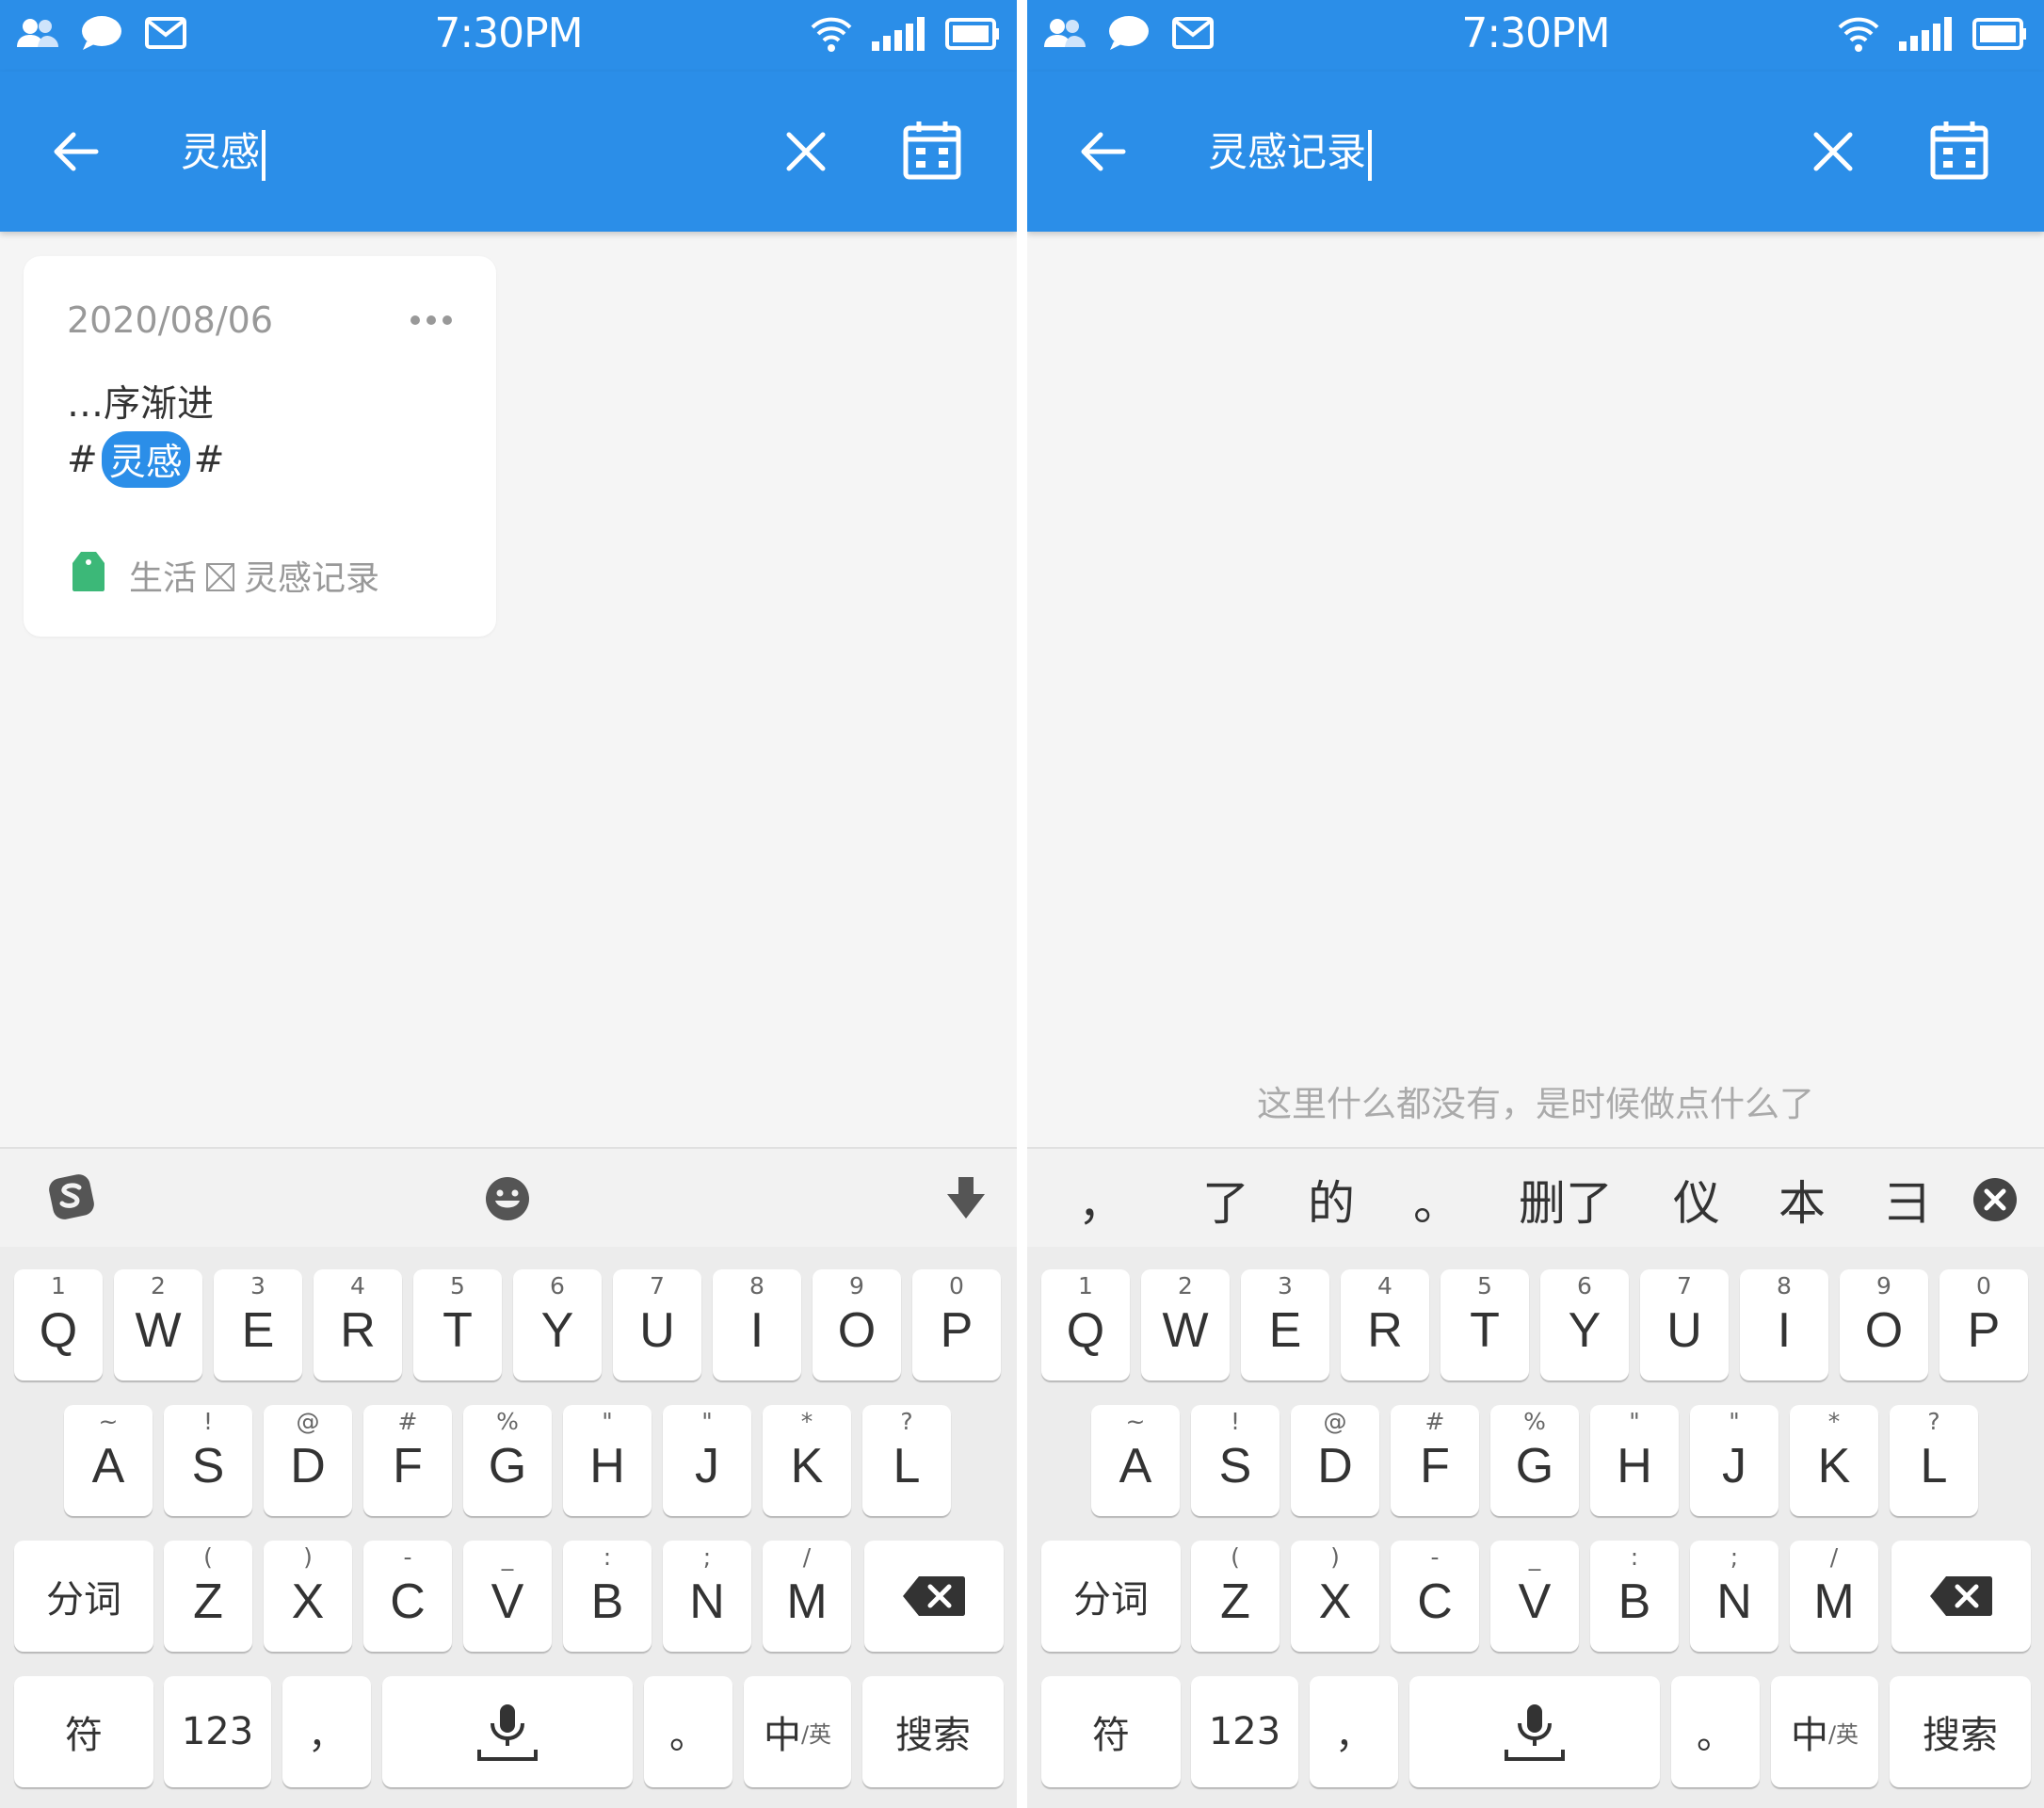  I want to click on close-candidates-icon, so click(1995, 1202).